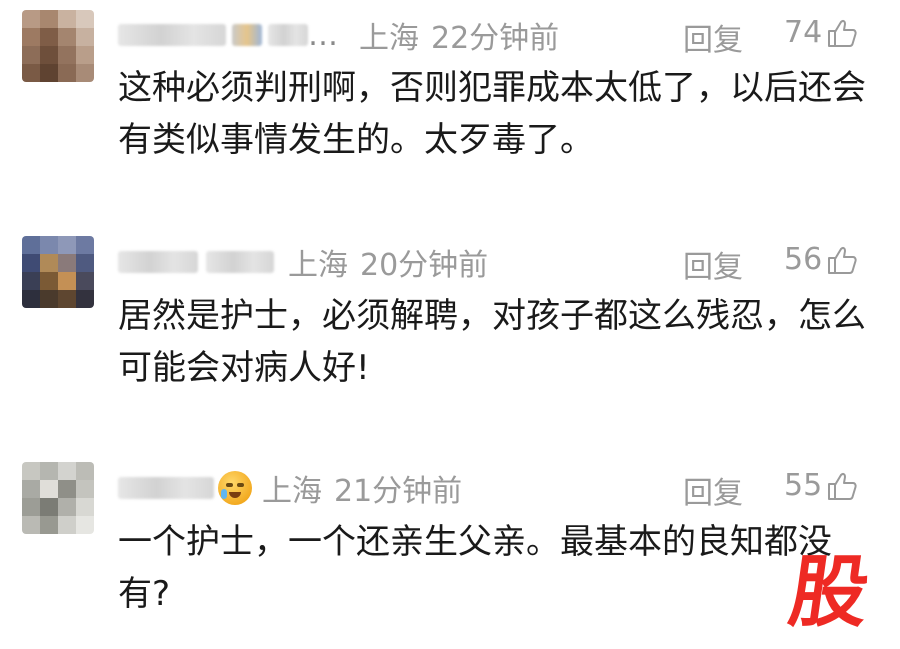 This screenshot has height=649, width=900. I want to click on like-button: 55, so click(821, 485).